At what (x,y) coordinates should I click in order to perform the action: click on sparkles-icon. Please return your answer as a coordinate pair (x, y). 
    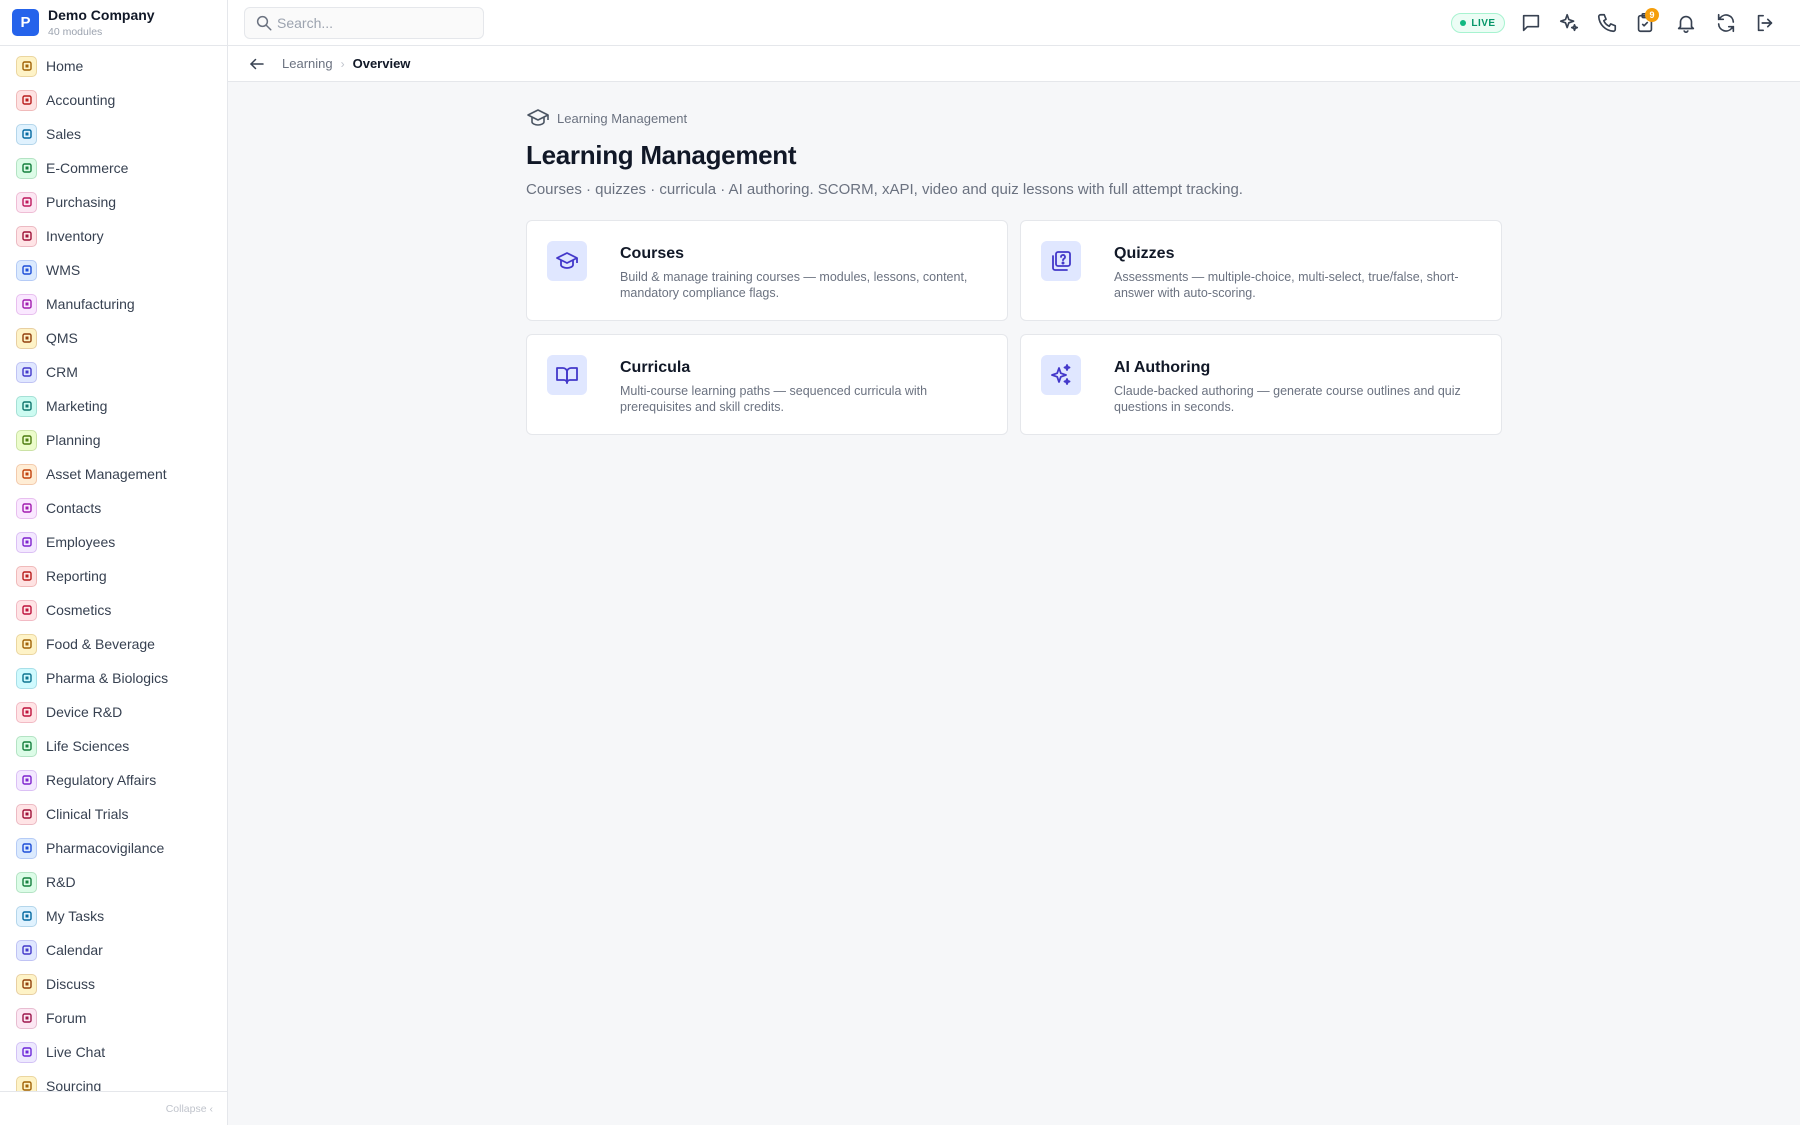
    Looking at the image, I should click on (1569, 22).